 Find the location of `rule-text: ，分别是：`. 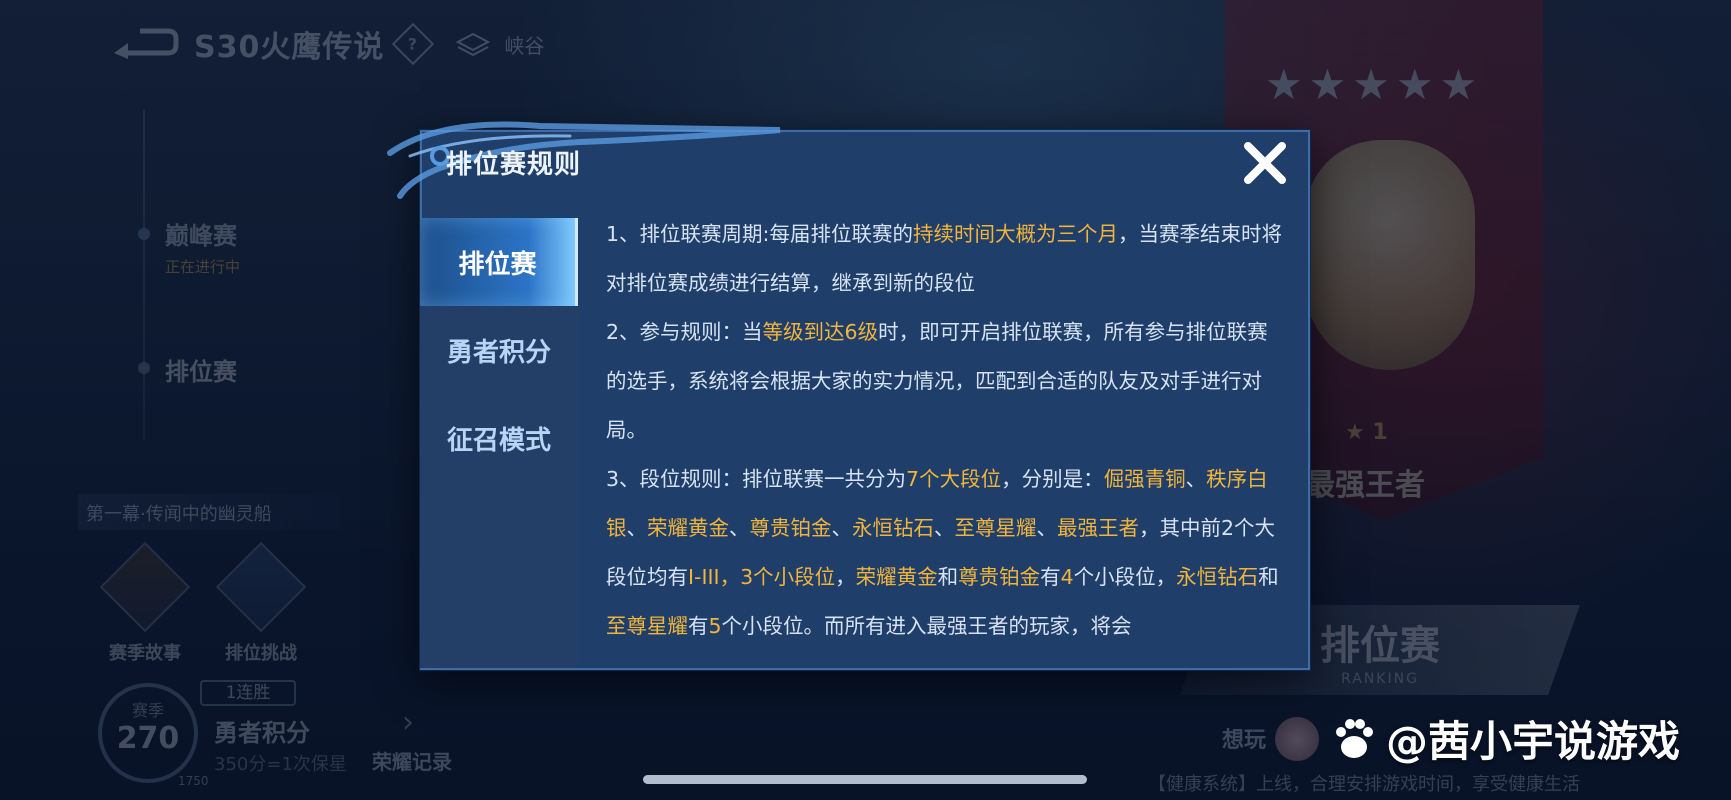

rule-text: ，分别是： is located at coordinates (1052, 479).